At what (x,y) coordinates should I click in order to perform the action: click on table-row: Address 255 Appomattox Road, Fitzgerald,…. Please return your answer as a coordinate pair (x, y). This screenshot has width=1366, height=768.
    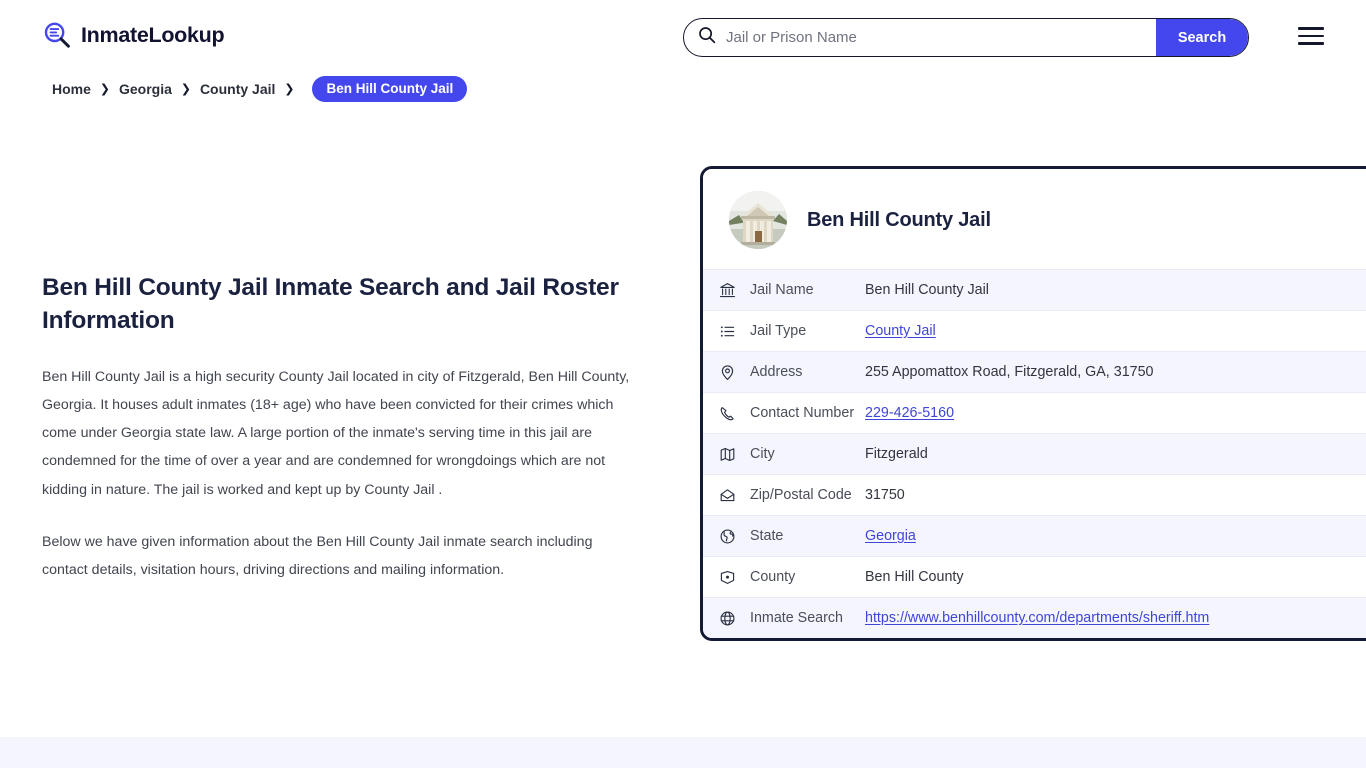
    Looking at the image, I should click on (1034, 371).